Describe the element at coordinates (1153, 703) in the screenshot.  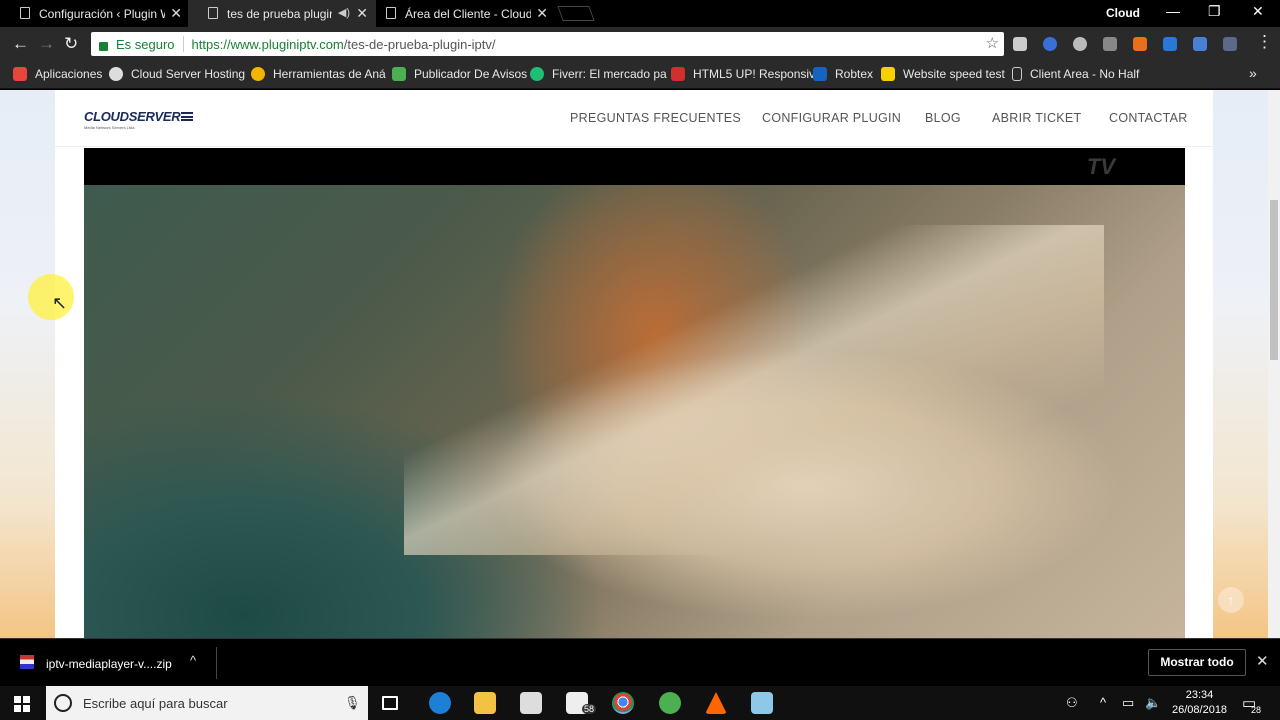
I see `volume-icon: 🔈` at that location.